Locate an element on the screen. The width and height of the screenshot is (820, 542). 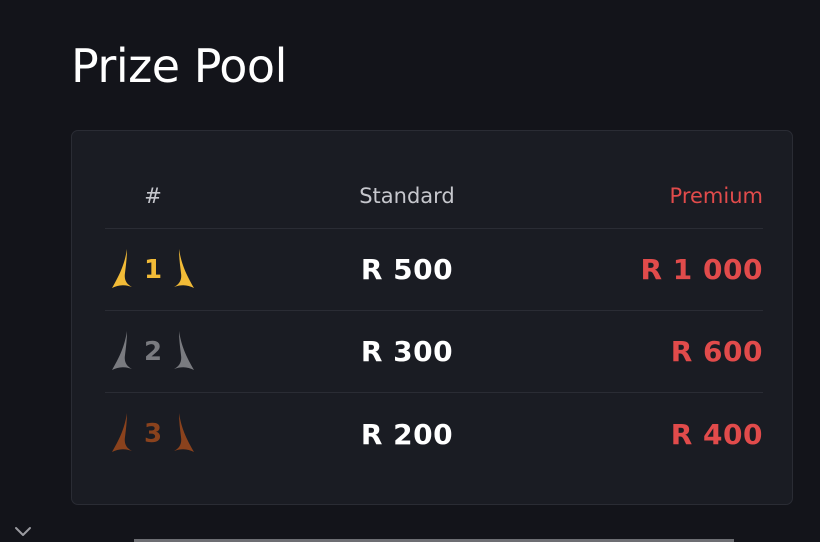
standard-column-header: Standard is located at coordinates (407, 196).